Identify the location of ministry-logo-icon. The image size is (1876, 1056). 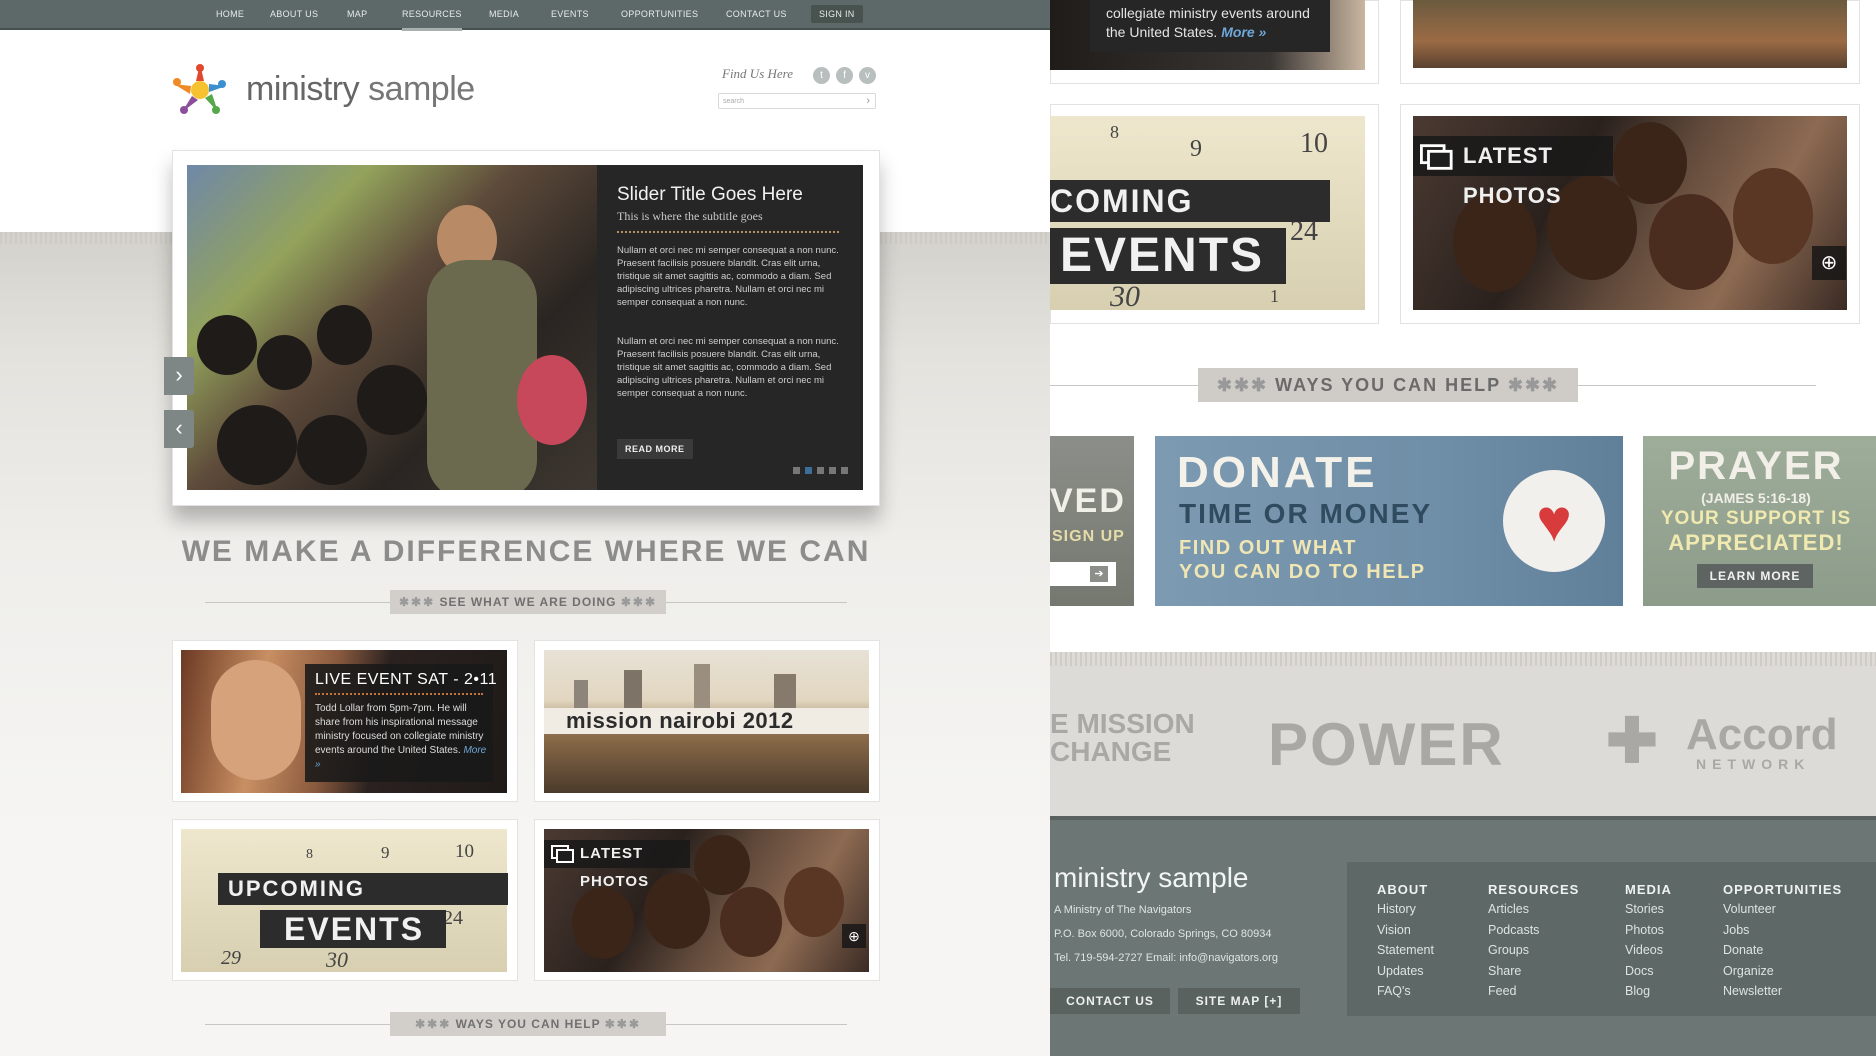
(200, 90).